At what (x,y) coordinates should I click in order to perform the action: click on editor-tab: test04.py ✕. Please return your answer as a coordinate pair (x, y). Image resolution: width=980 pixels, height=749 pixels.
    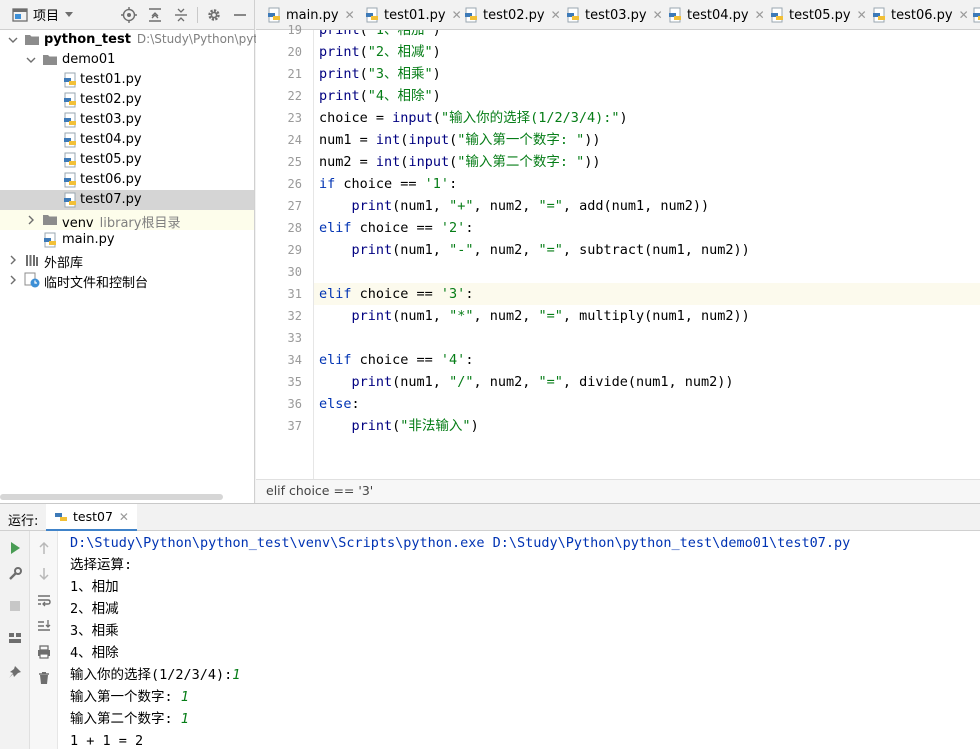
    Looking at the image, I should click on (716, 14).